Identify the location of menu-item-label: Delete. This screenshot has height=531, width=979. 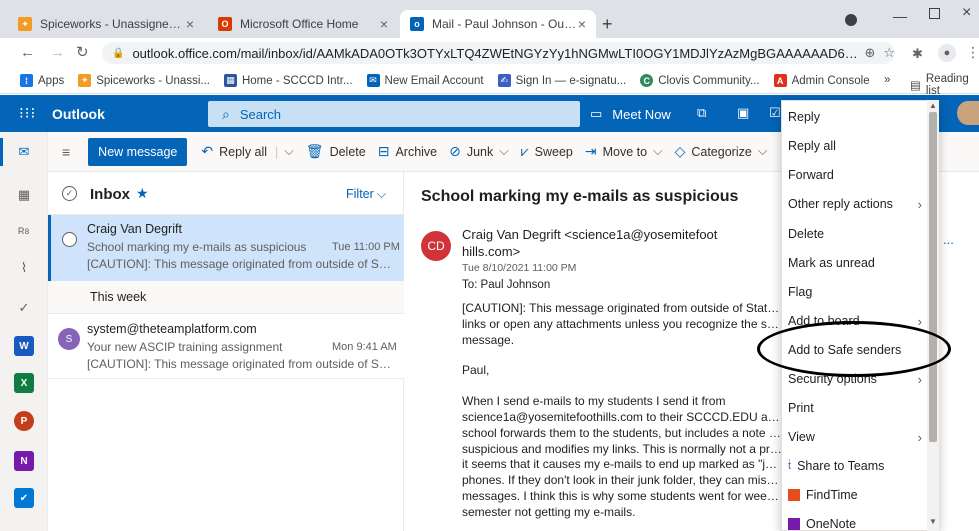
(806, 234).